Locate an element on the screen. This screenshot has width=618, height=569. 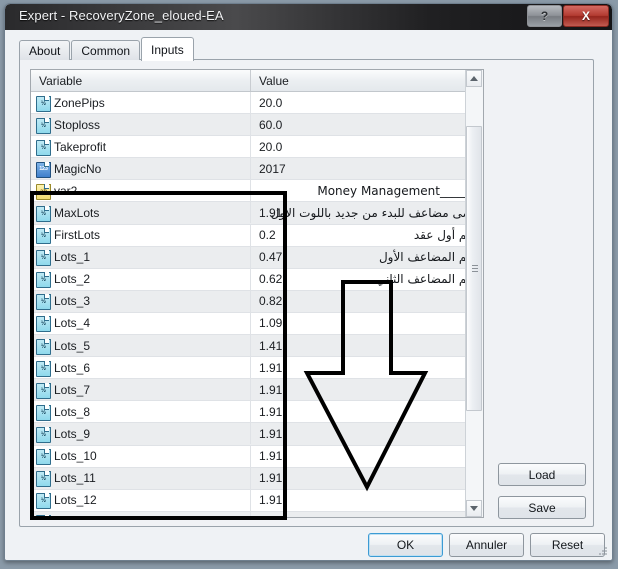
table-row: ½ FirstLots 0.2 حجم أول عقد is located at coordinates (257, 235).